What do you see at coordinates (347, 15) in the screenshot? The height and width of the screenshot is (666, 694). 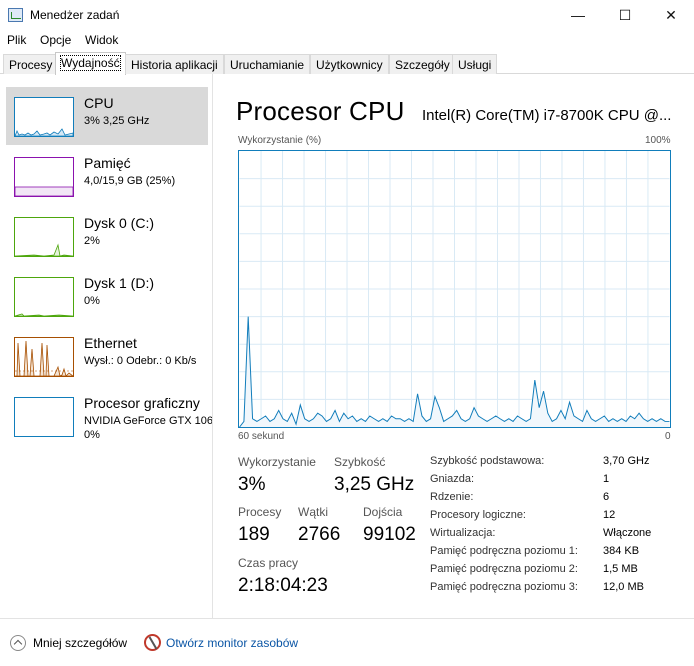 I see `title-bar: Menedżer zadań — ☐ ✕` at bounding box center [347, 15].